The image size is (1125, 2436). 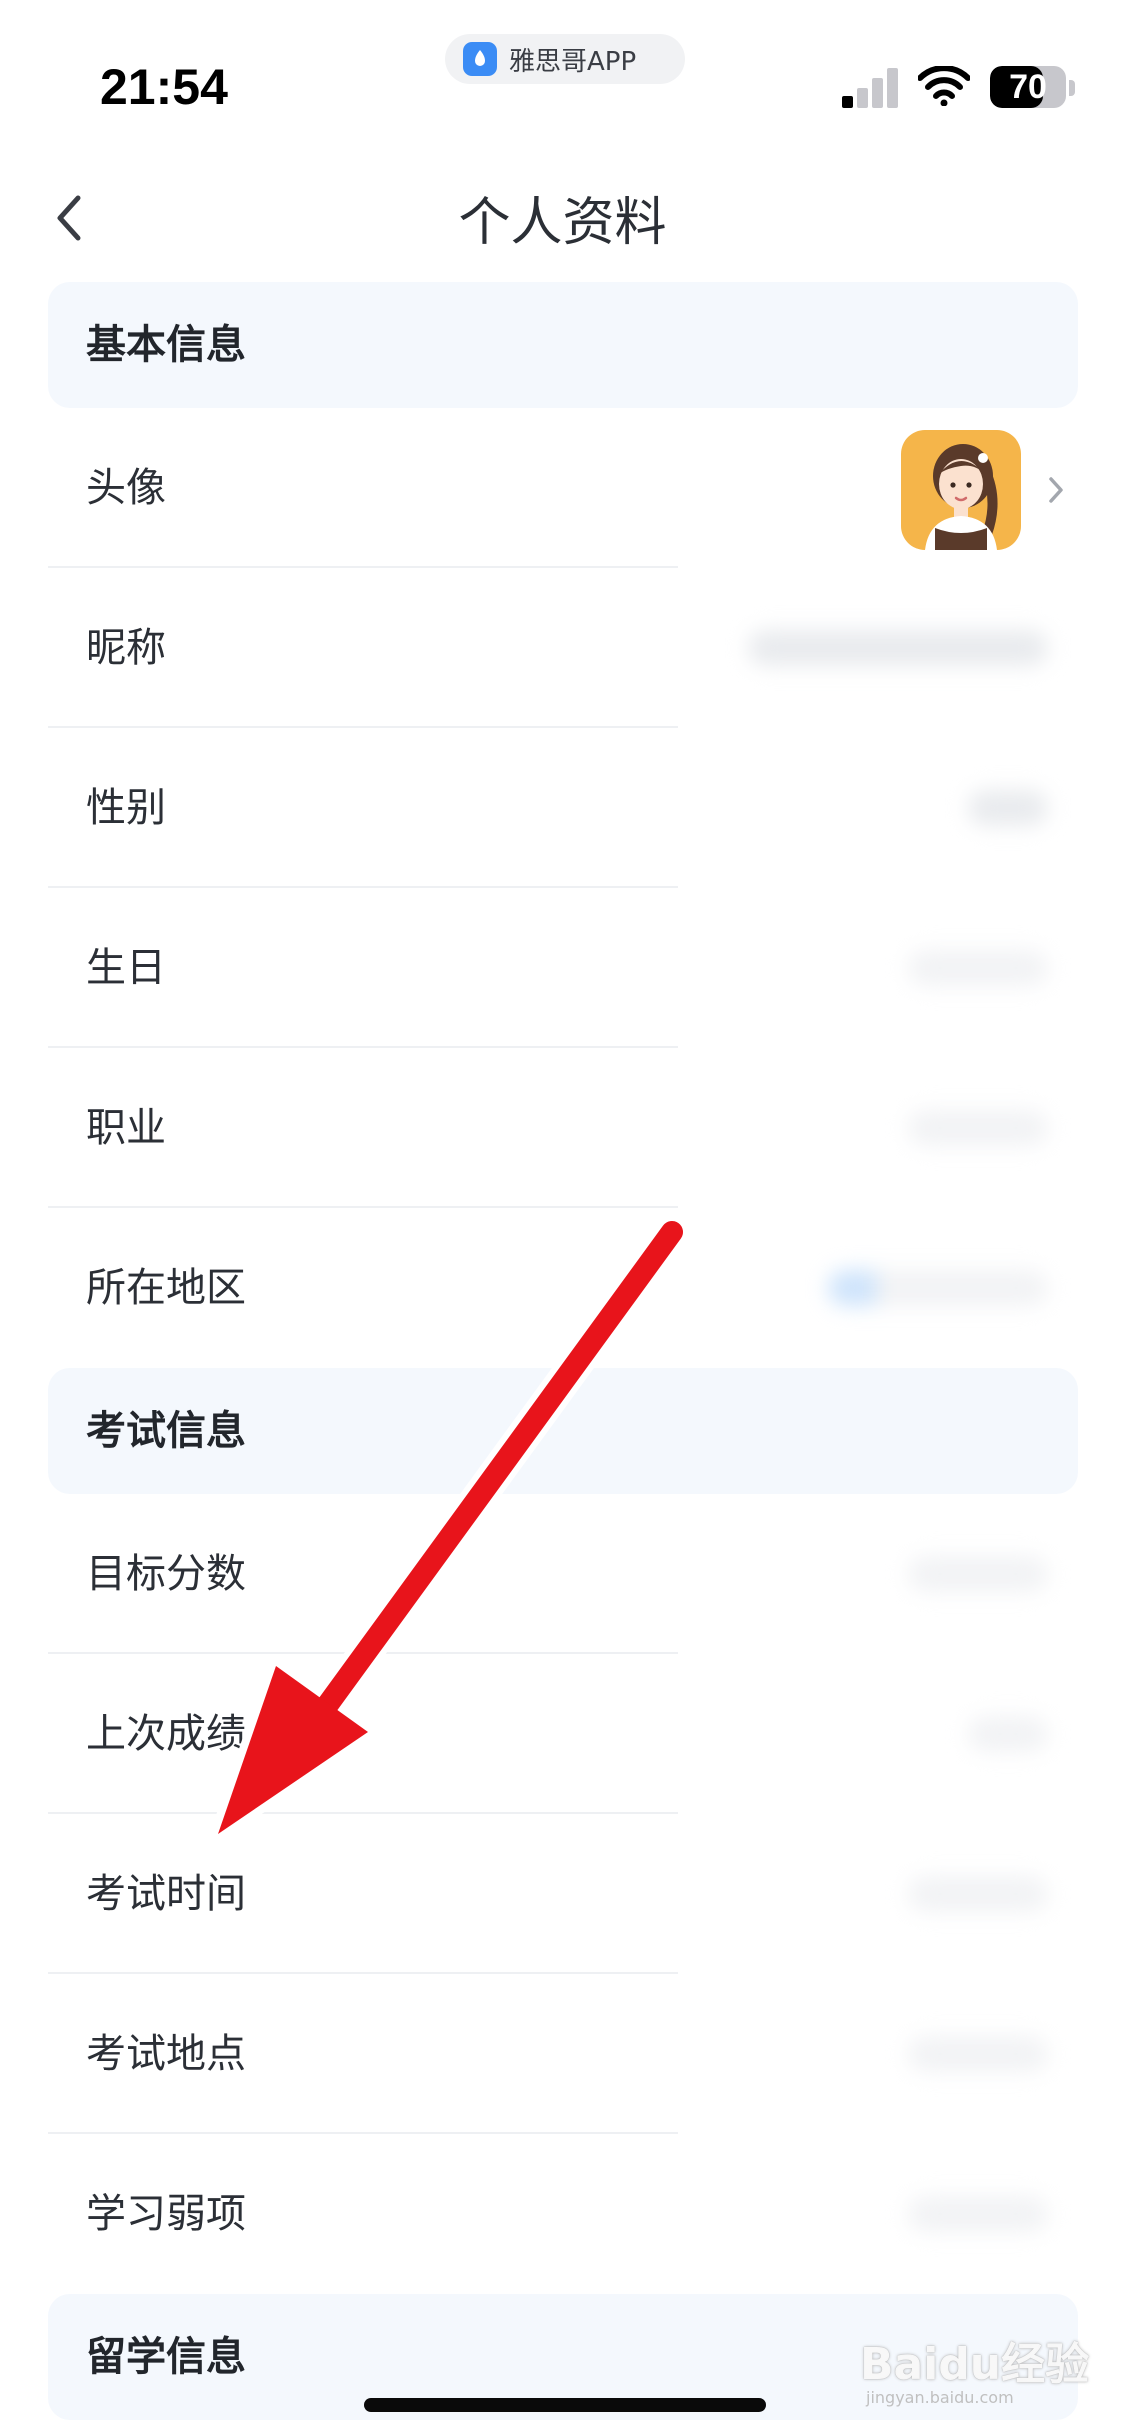 What do you see at coordinates (166, 2357) in the screenshot?
I see `section-title: 留学信息` at bounding box center [166, 2357].